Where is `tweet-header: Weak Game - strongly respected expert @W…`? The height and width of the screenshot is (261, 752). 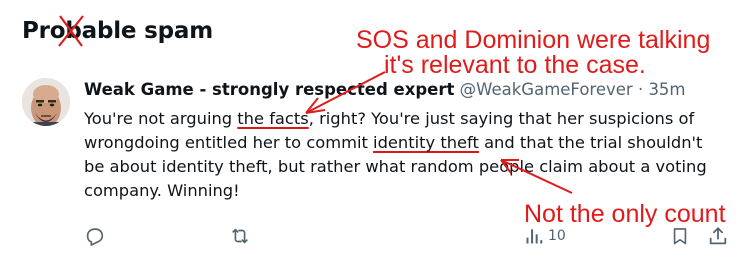
tweet-header: Weak Game - strongly respected expert @W… is located at coordinates (385, 89).